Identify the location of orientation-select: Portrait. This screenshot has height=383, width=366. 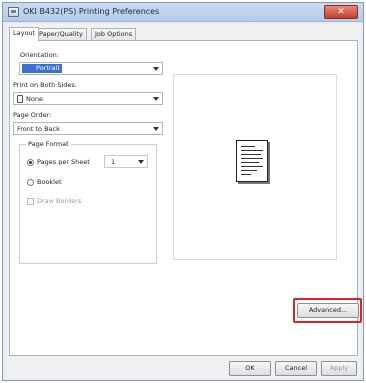
(91, 68).